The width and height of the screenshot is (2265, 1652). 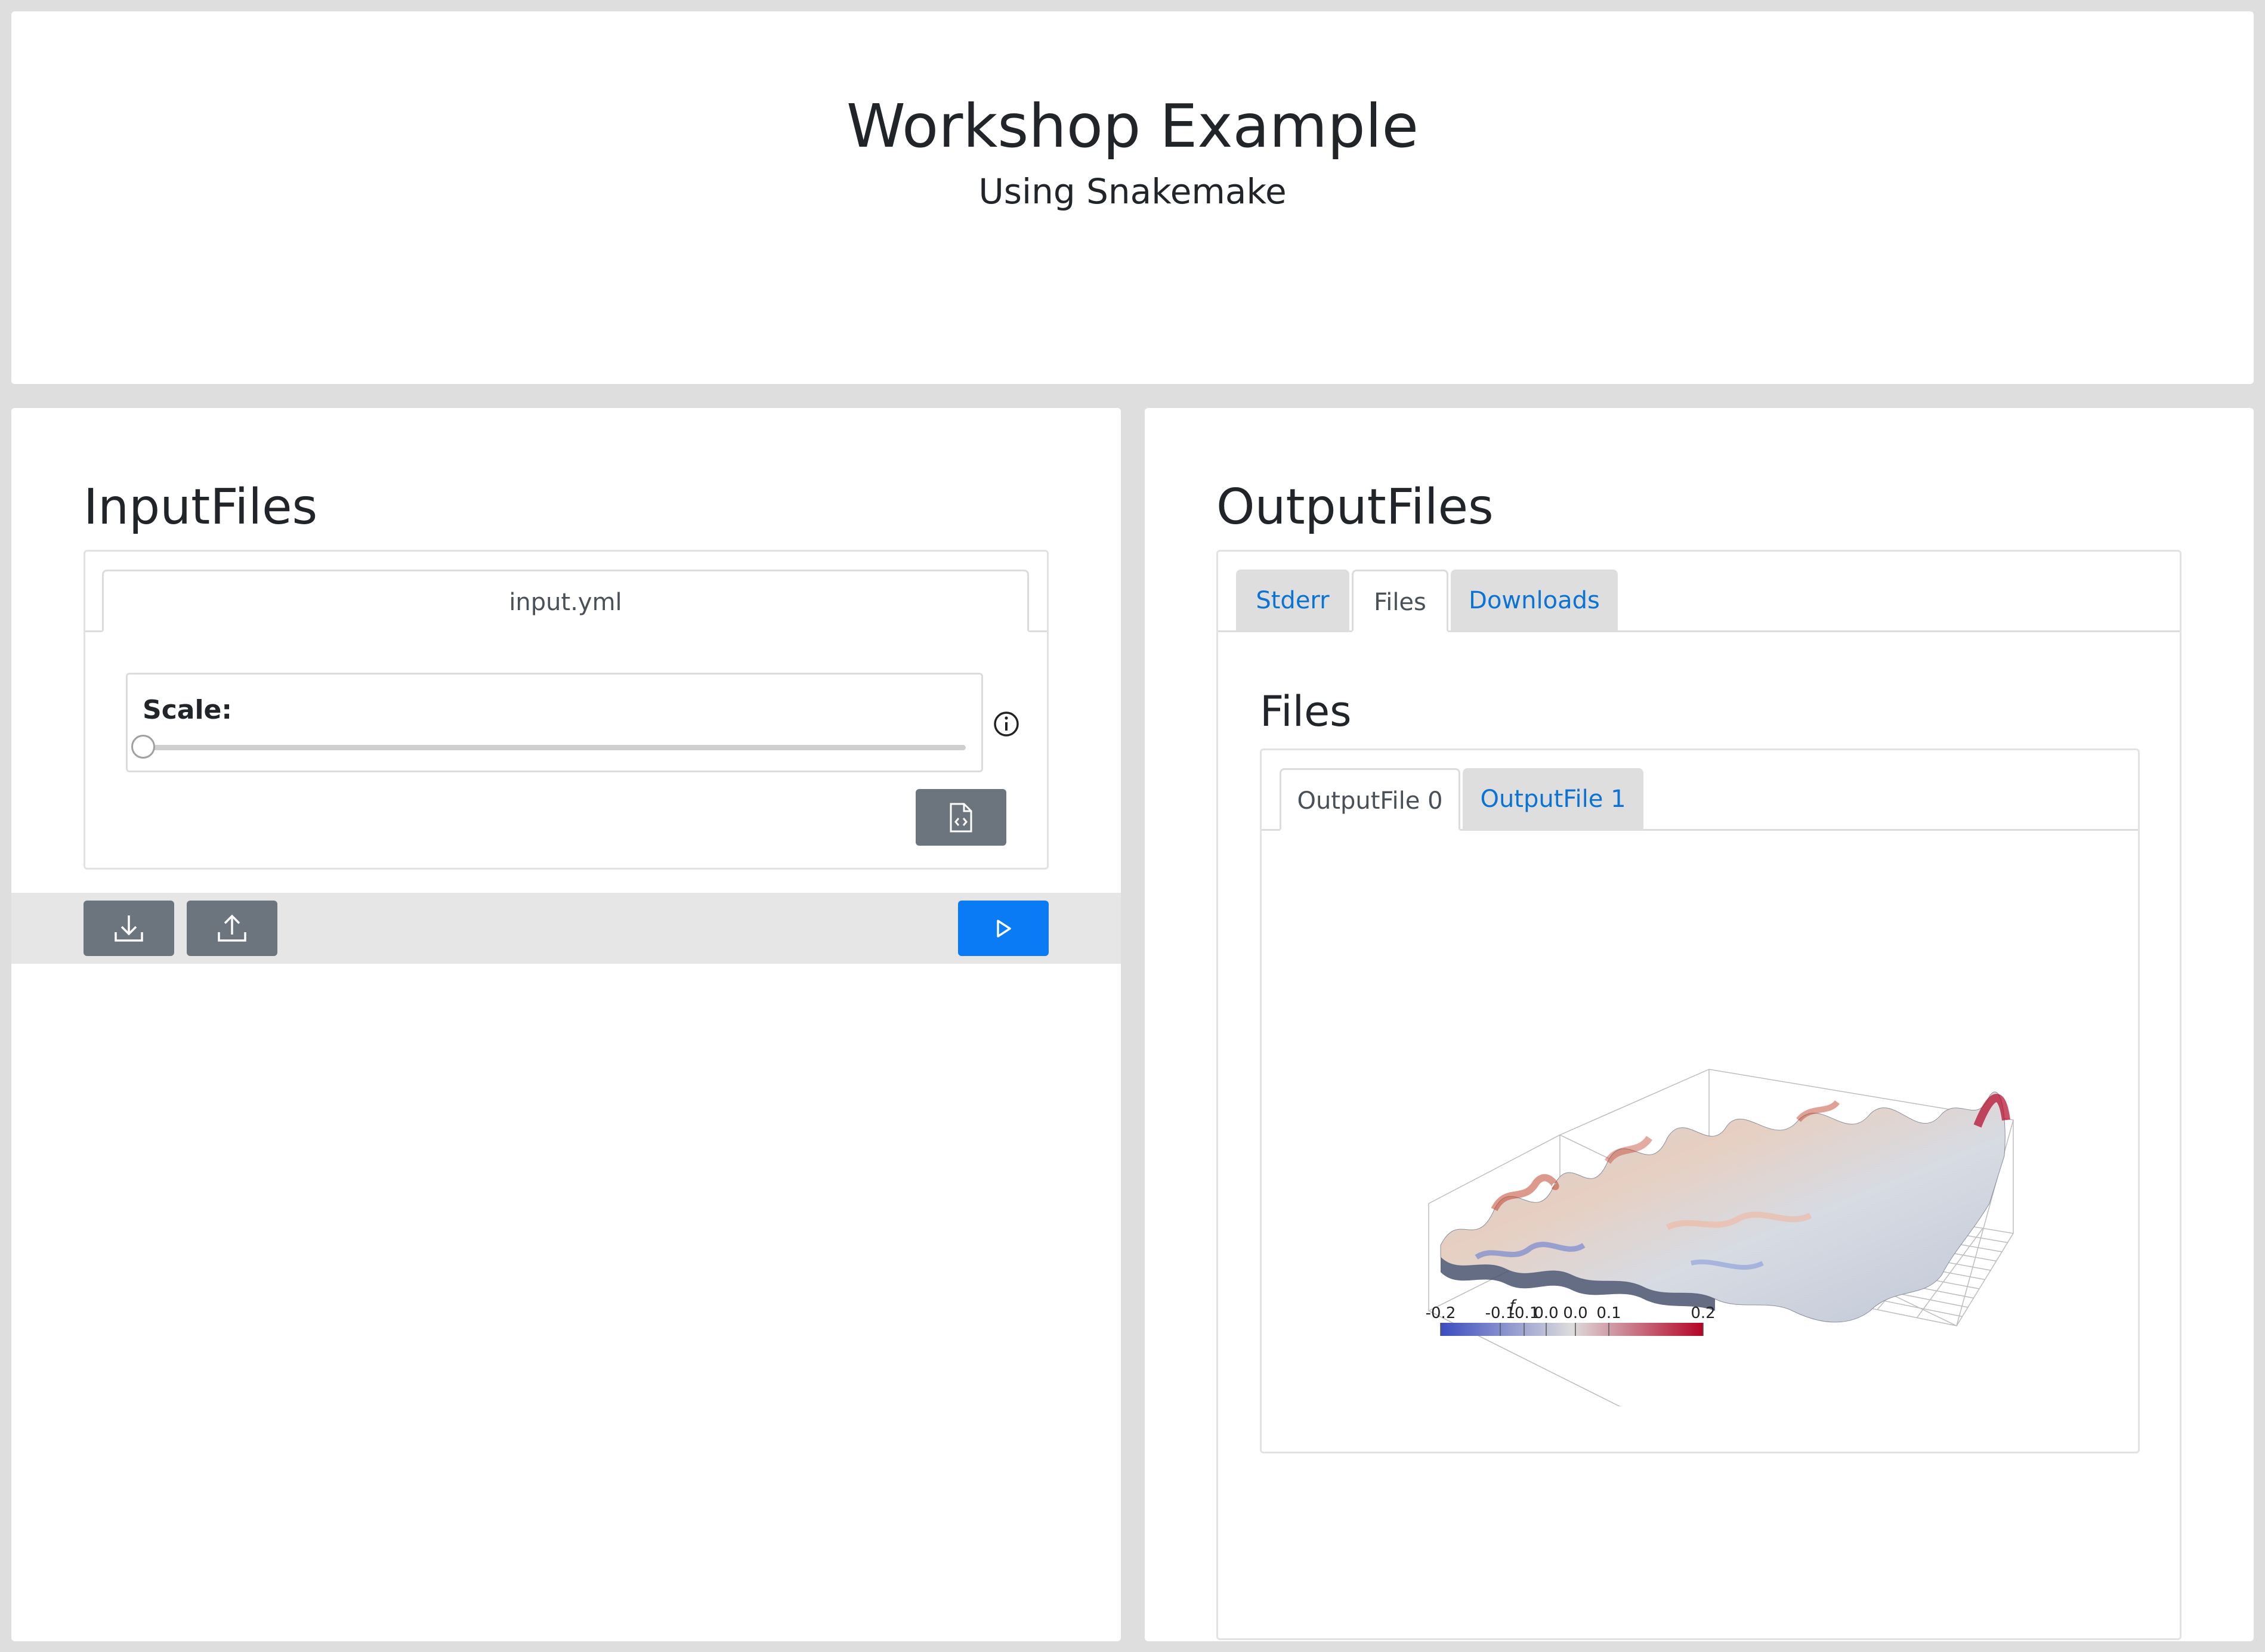 I want to click on play-icon, so click(x=1004, y=929).